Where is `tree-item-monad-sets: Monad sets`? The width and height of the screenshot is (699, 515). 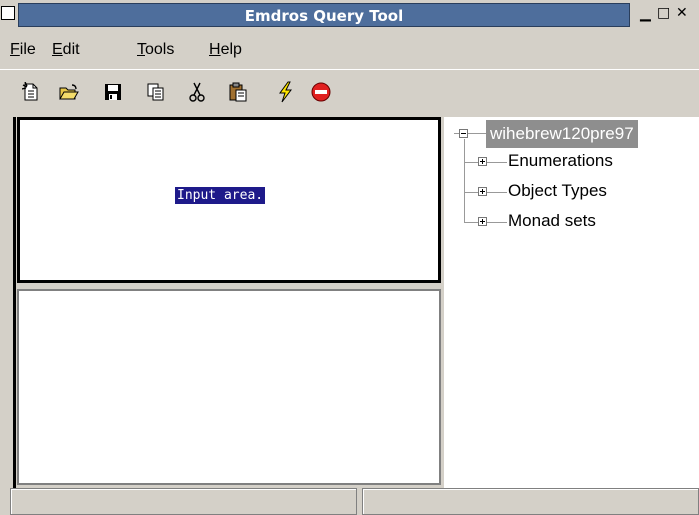
tree-item-monad-sets: Monad sets is located at coordinates (552, 221).